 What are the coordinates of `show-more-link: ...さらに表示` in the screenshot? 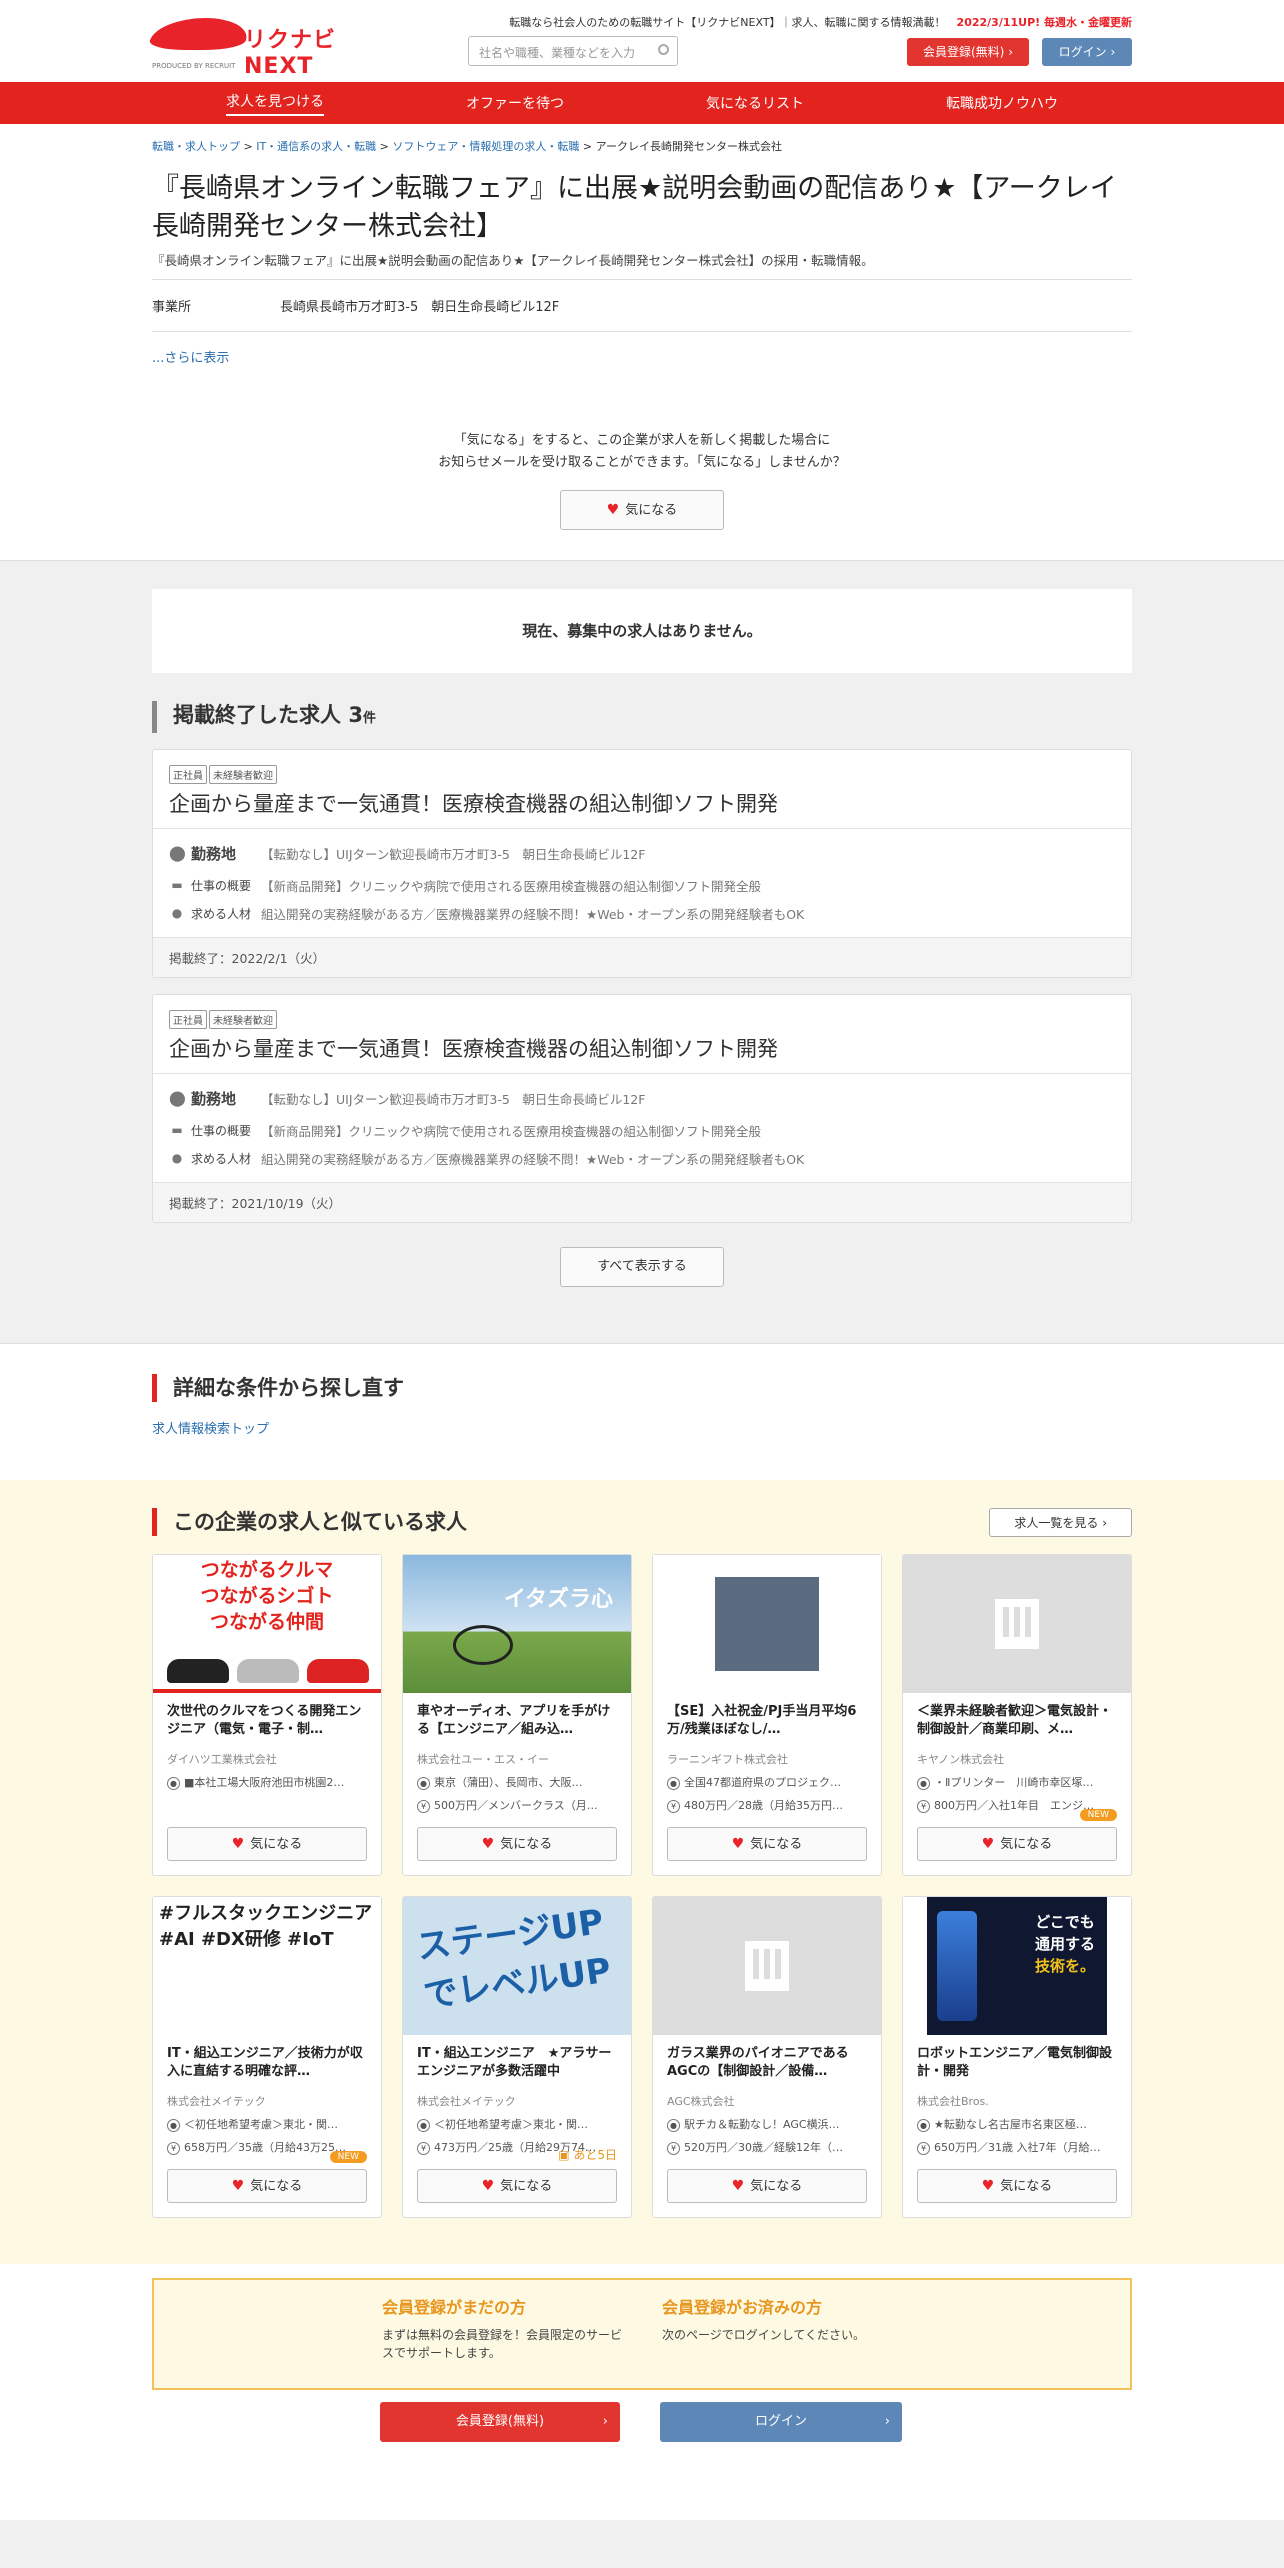 It's located at (190, 358).